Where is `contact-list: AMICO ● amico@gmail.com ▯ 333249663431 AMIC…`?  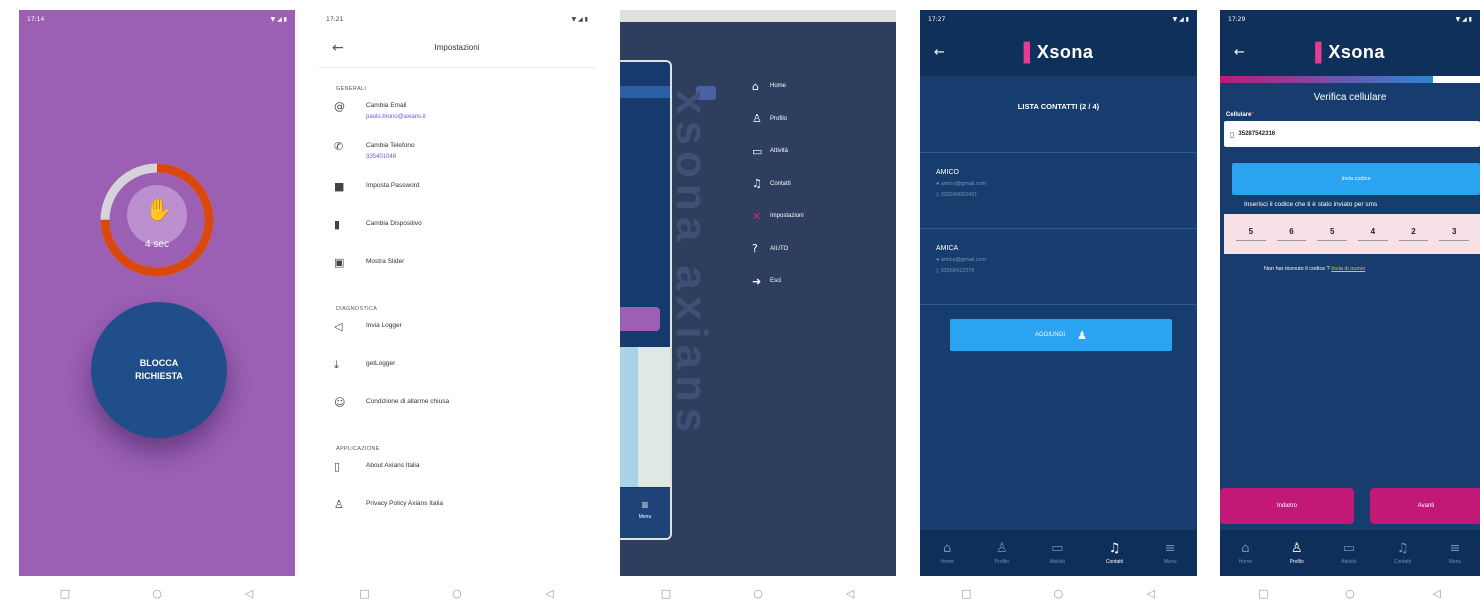
contact-list: AMICO ● amico@gmail.com ▯ 333249663431 AMIC… is located at coordinates (1058, 228).